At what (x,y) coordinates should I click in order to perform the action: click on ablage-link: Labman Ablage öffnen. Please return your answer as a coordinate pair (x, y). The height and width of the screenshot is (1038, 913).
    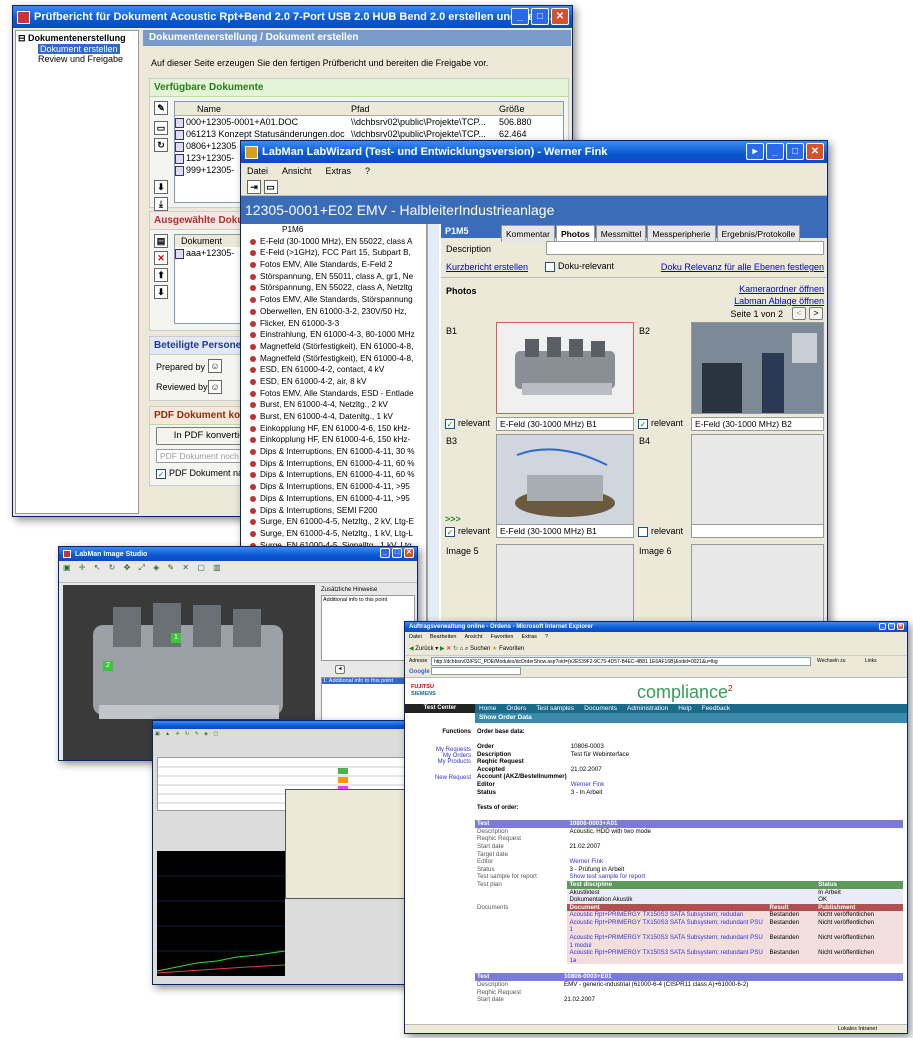
    Looking at the image, I should click on (779, 301).